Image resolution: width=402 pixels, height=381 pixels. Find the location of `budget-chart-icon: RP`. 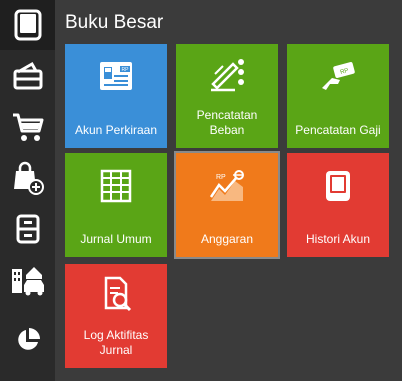

budget-chart-icon: RP is located at coordinates (226, 185).